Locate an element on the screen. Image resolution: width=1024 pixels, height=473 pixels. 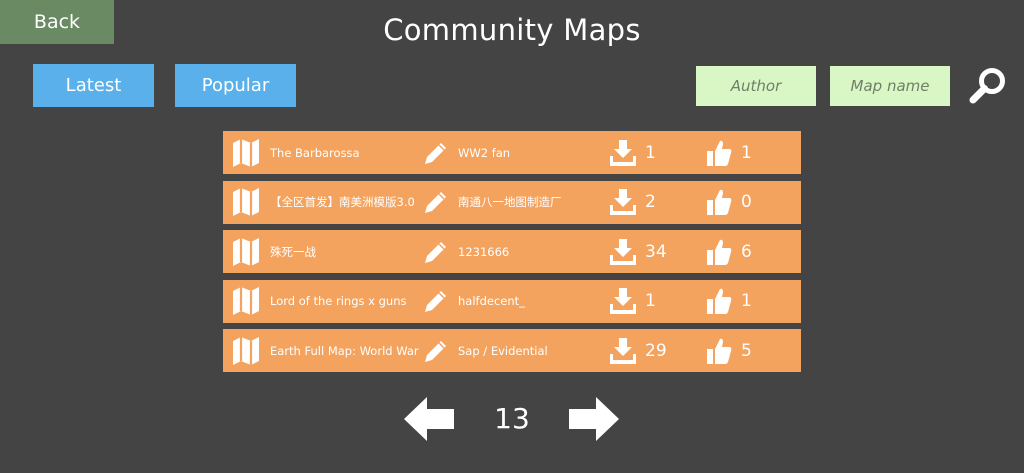
map-row: Lord of the rings x guns halfdecent_ 1 1 is located at coordinates (512, 301).